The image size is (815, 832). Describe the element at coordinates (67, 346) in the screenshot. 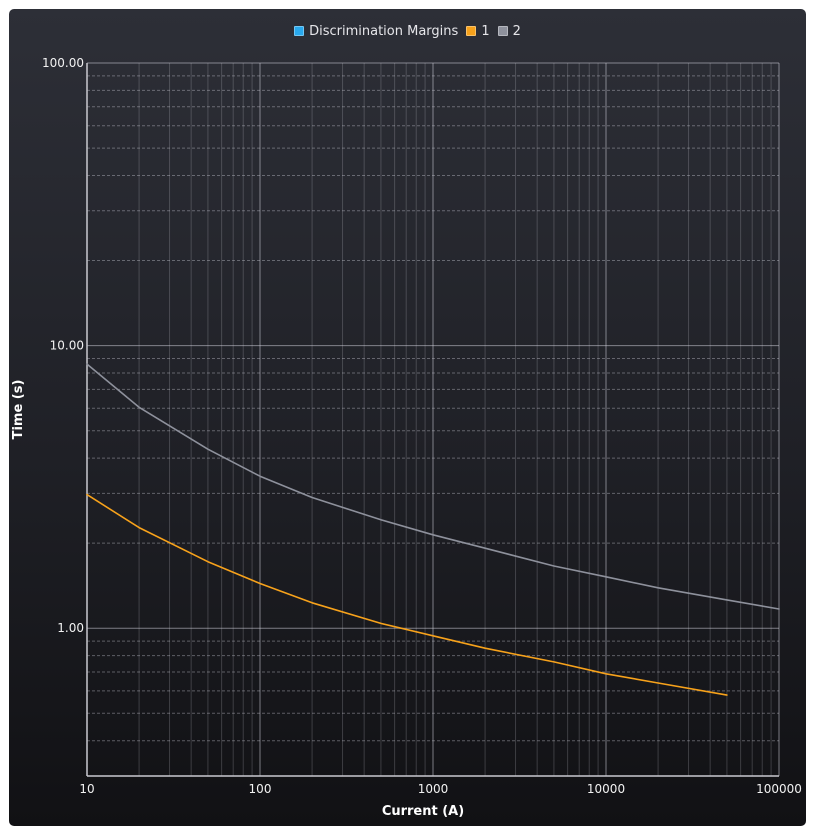

I see `y-tick-label: 10.00` at that location.